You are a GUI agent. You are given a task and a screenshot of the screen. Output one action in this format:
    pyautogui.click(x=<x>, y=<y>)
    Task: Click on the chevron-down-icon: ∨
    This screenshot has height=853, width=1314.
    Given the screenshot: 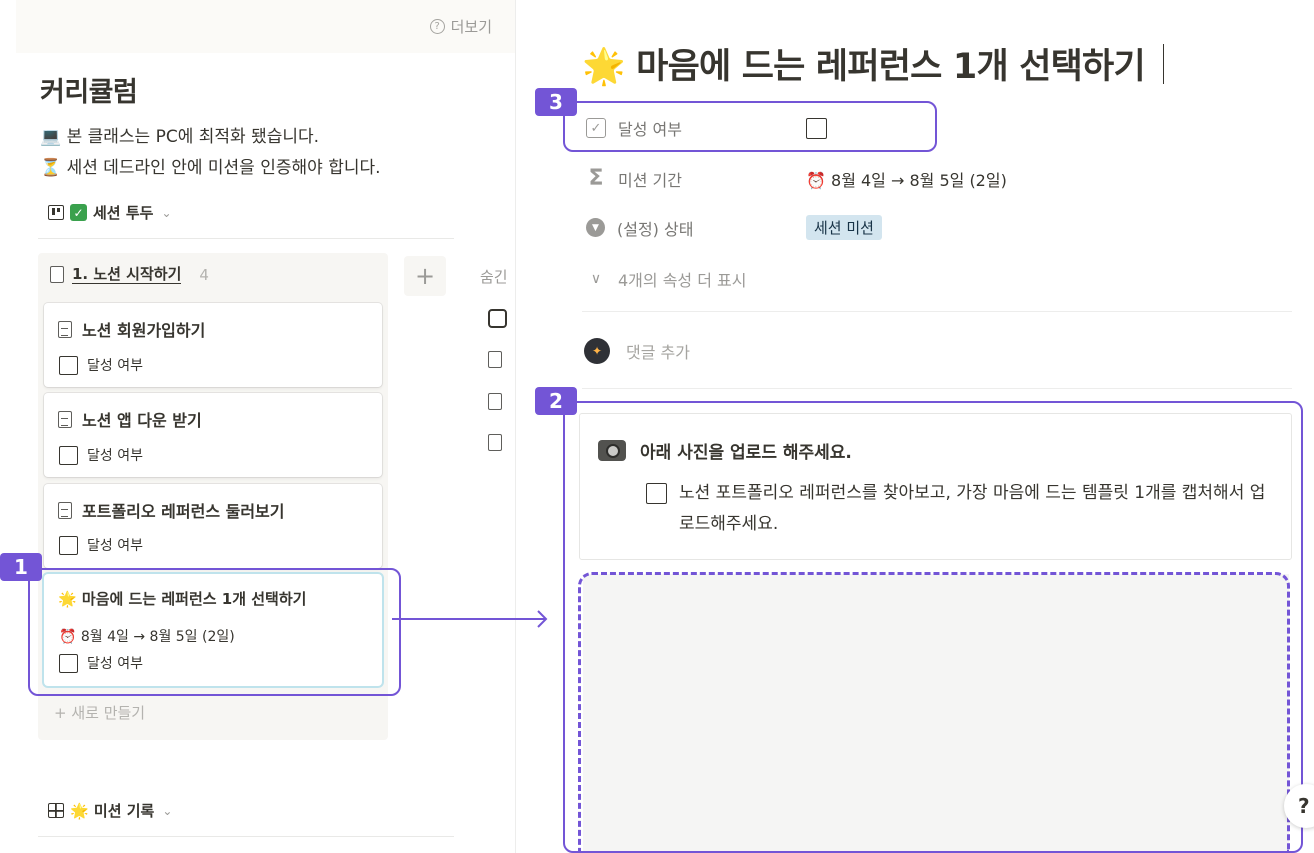 What is the action you would take?
    pyautogui.click(x=596, y=279)
    